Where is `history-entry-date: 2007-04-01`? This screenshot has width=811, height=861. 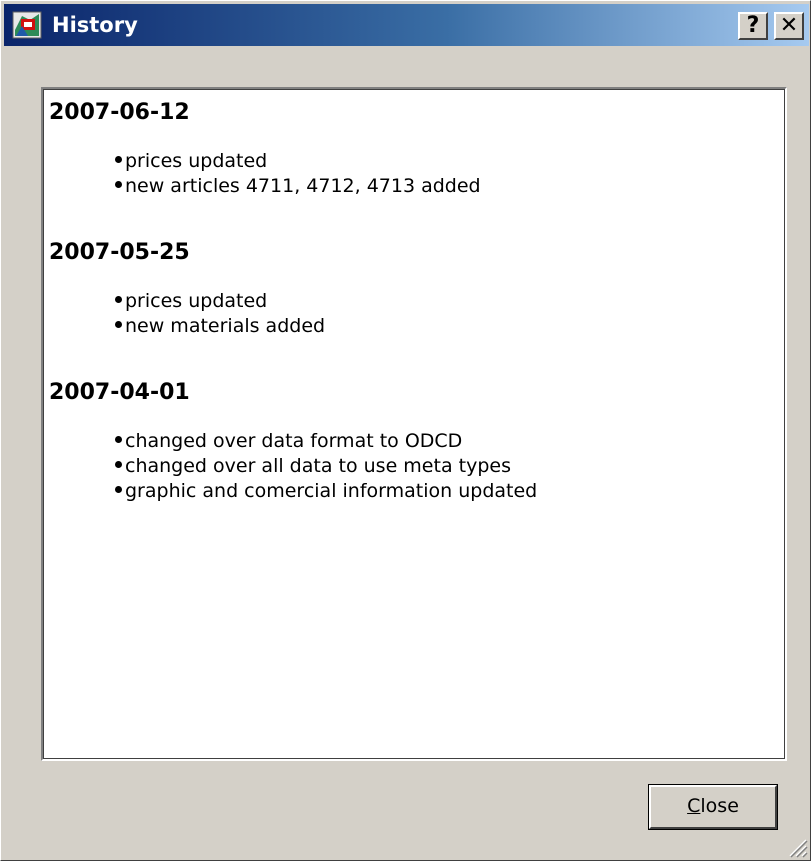
history-entry-date: 2007-04-01 is located at coordinates (119, 392).